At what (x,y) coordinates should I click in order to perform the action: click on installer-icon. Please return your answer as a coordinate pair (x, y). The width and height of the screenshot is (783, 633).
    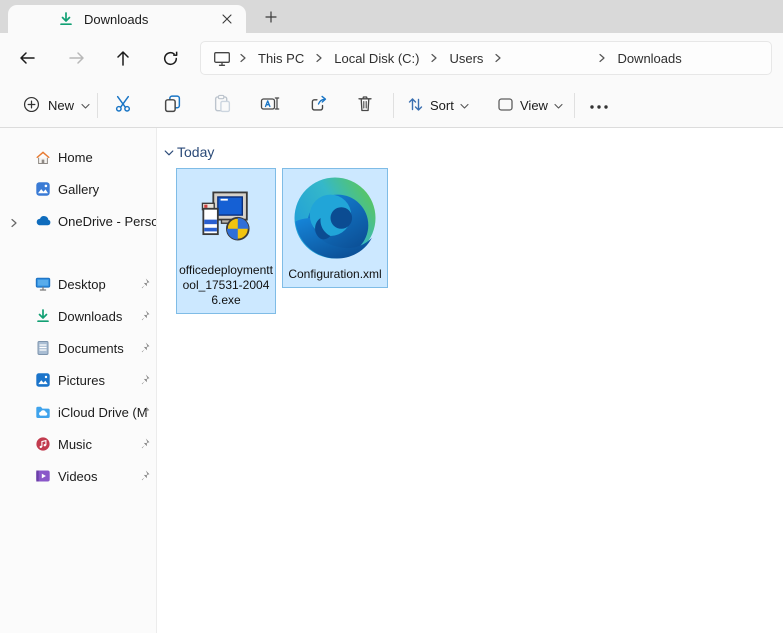
    Looking at the image, I should click on (226, 216).